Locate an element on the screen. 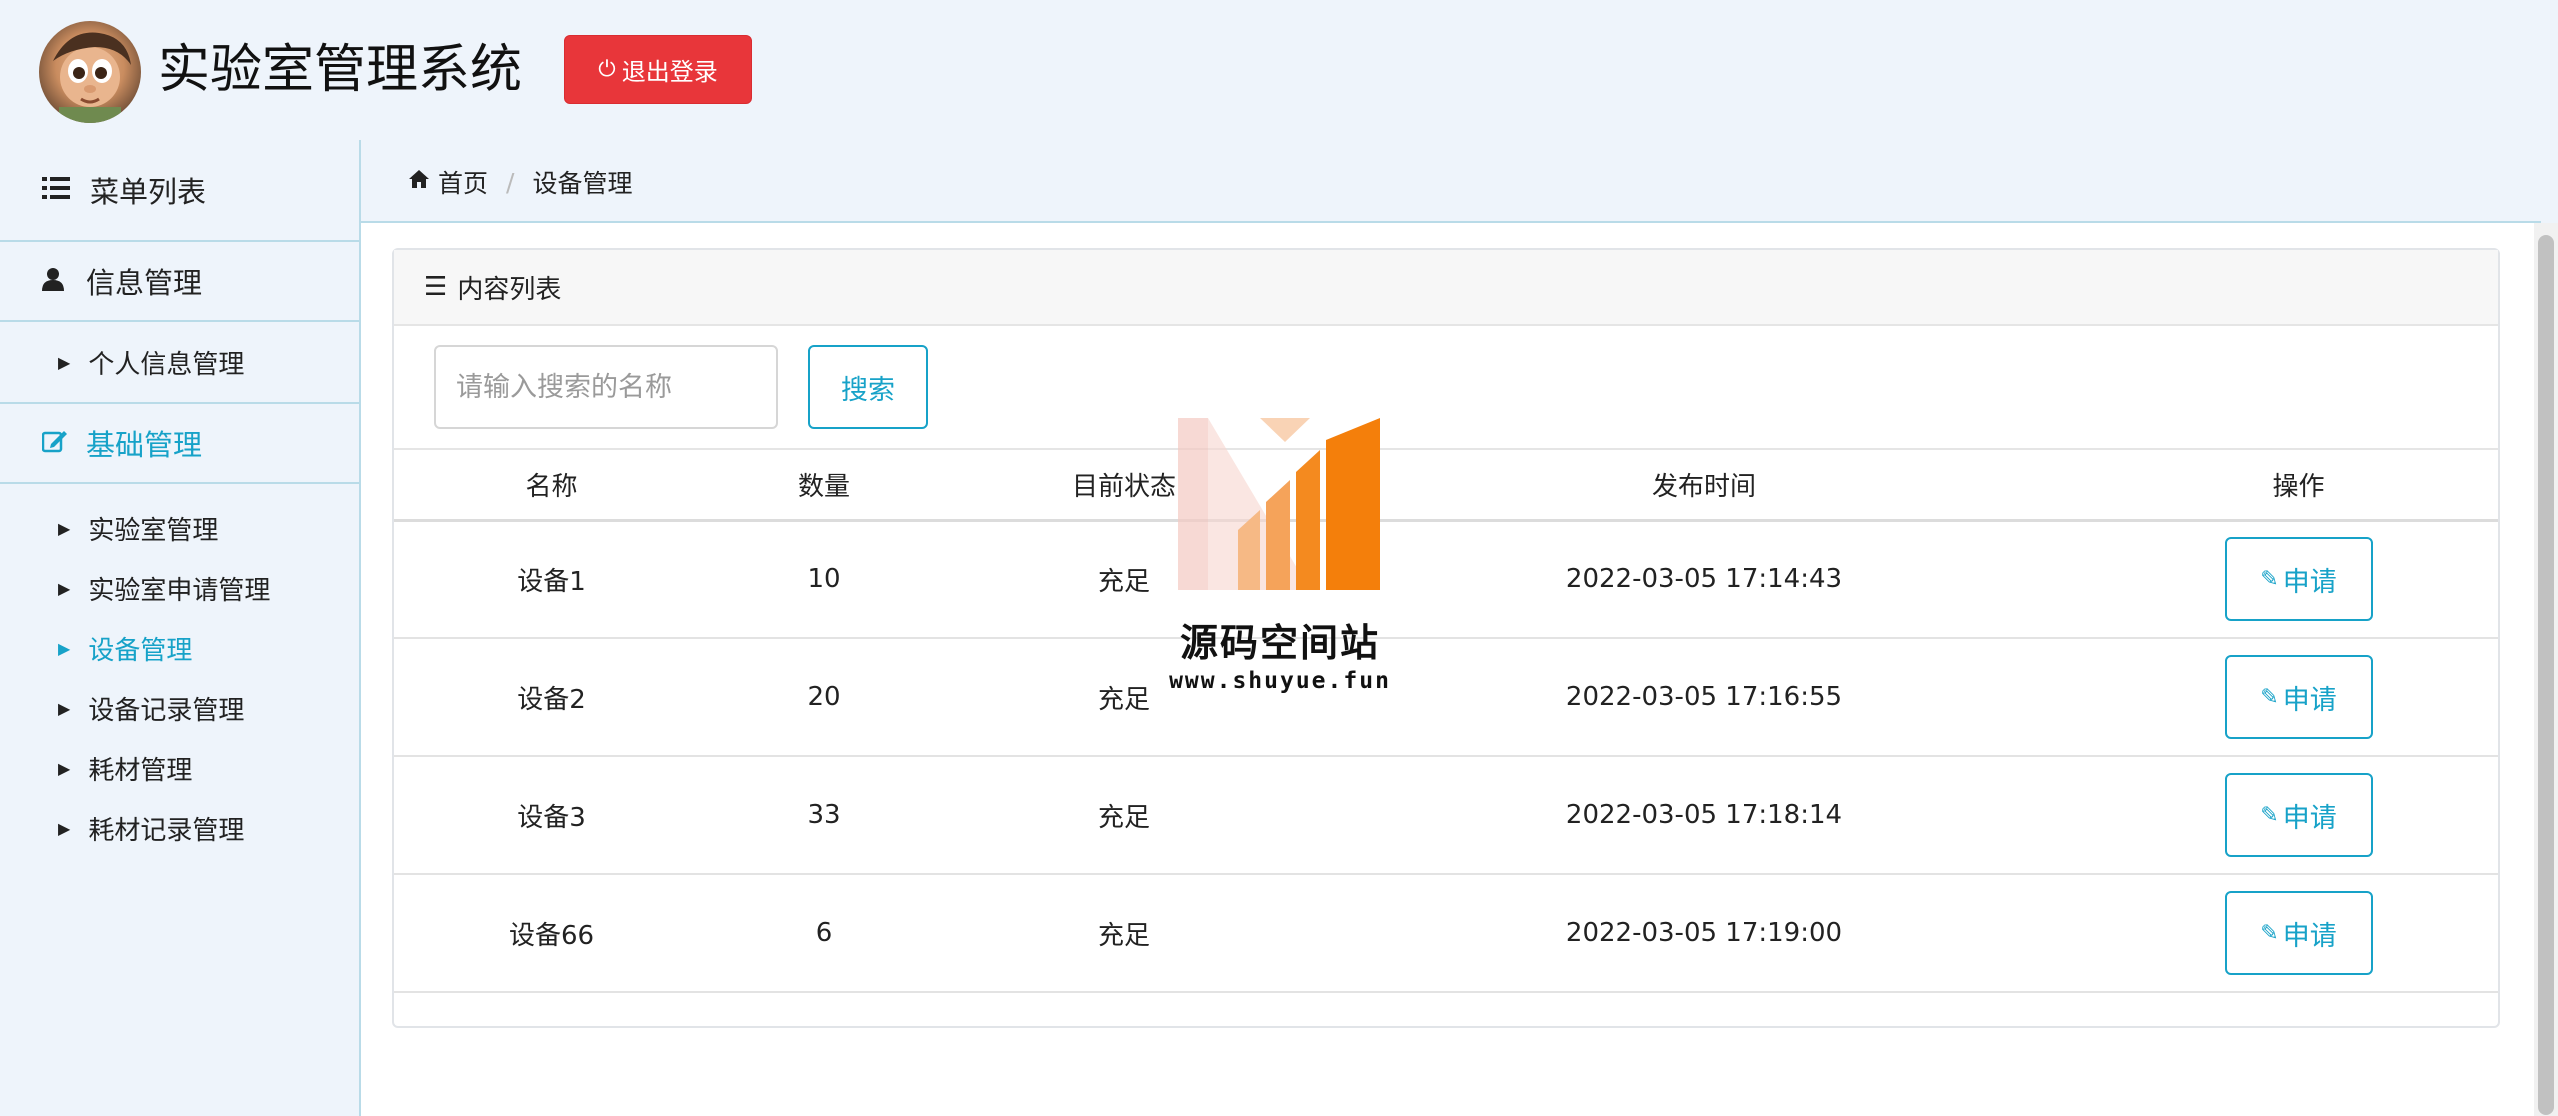 The image size is (2558, 1116). sidebar-item-equipment-records: ▶ 设备记录管理 is located at coordinates (179, 708).